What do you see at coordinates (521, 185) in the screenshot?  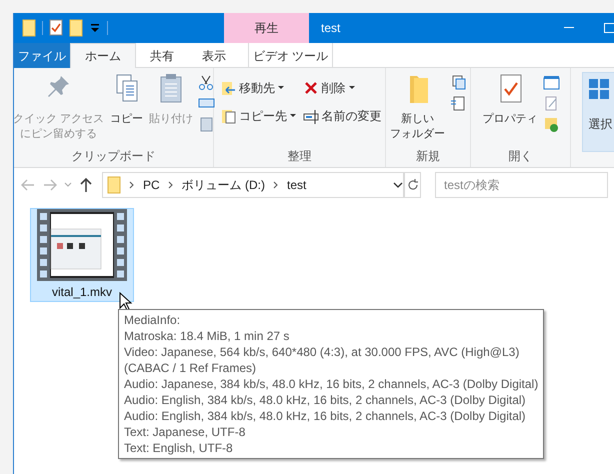 I see `search-field: testの検索` at bounding box center [521, 185].